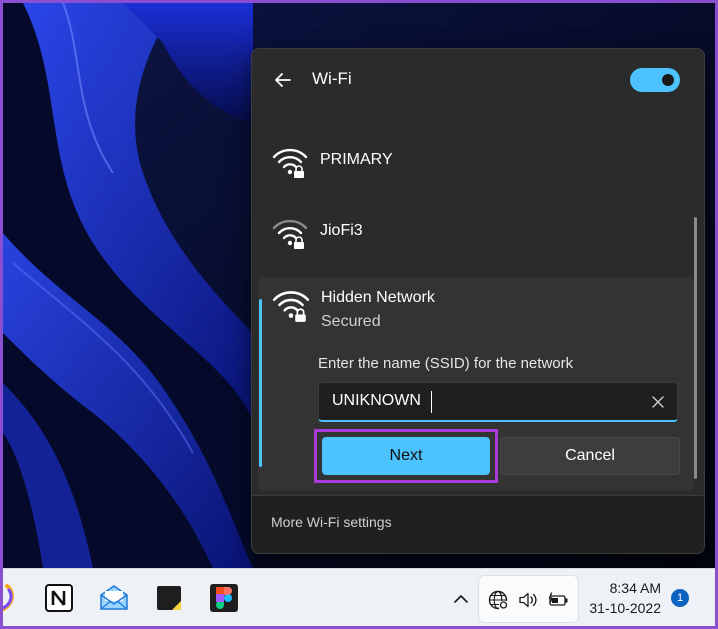 The image size is (718, 629). I want to click on quick-settings-tray, so click(528, 599).